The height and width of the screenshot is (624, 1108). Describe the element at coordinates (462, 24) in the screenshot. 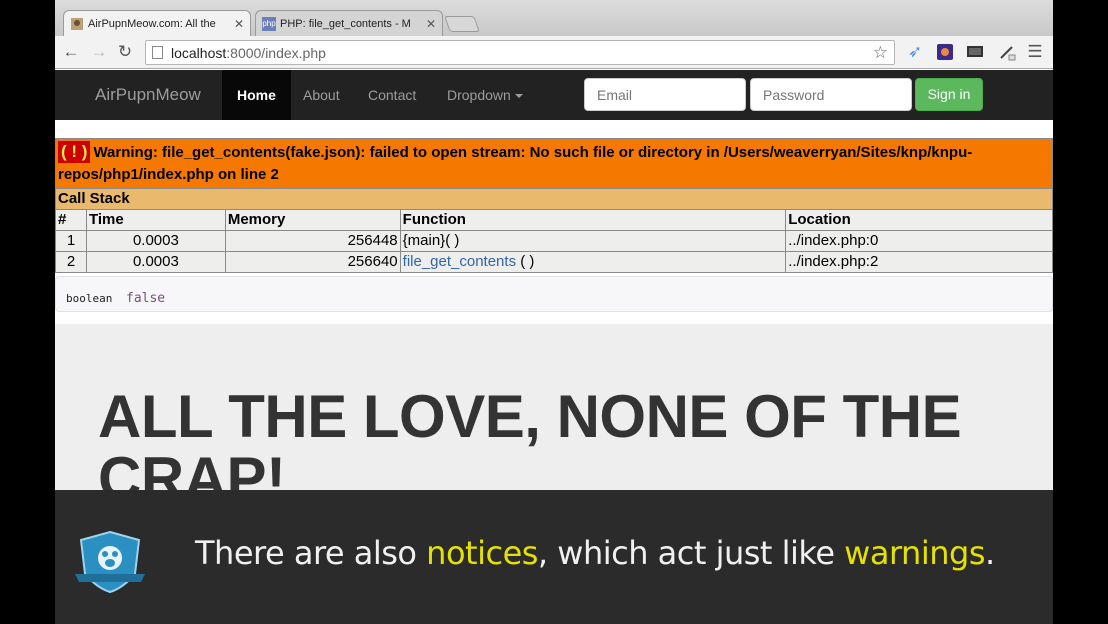

I see `new-tab-button` at that location.